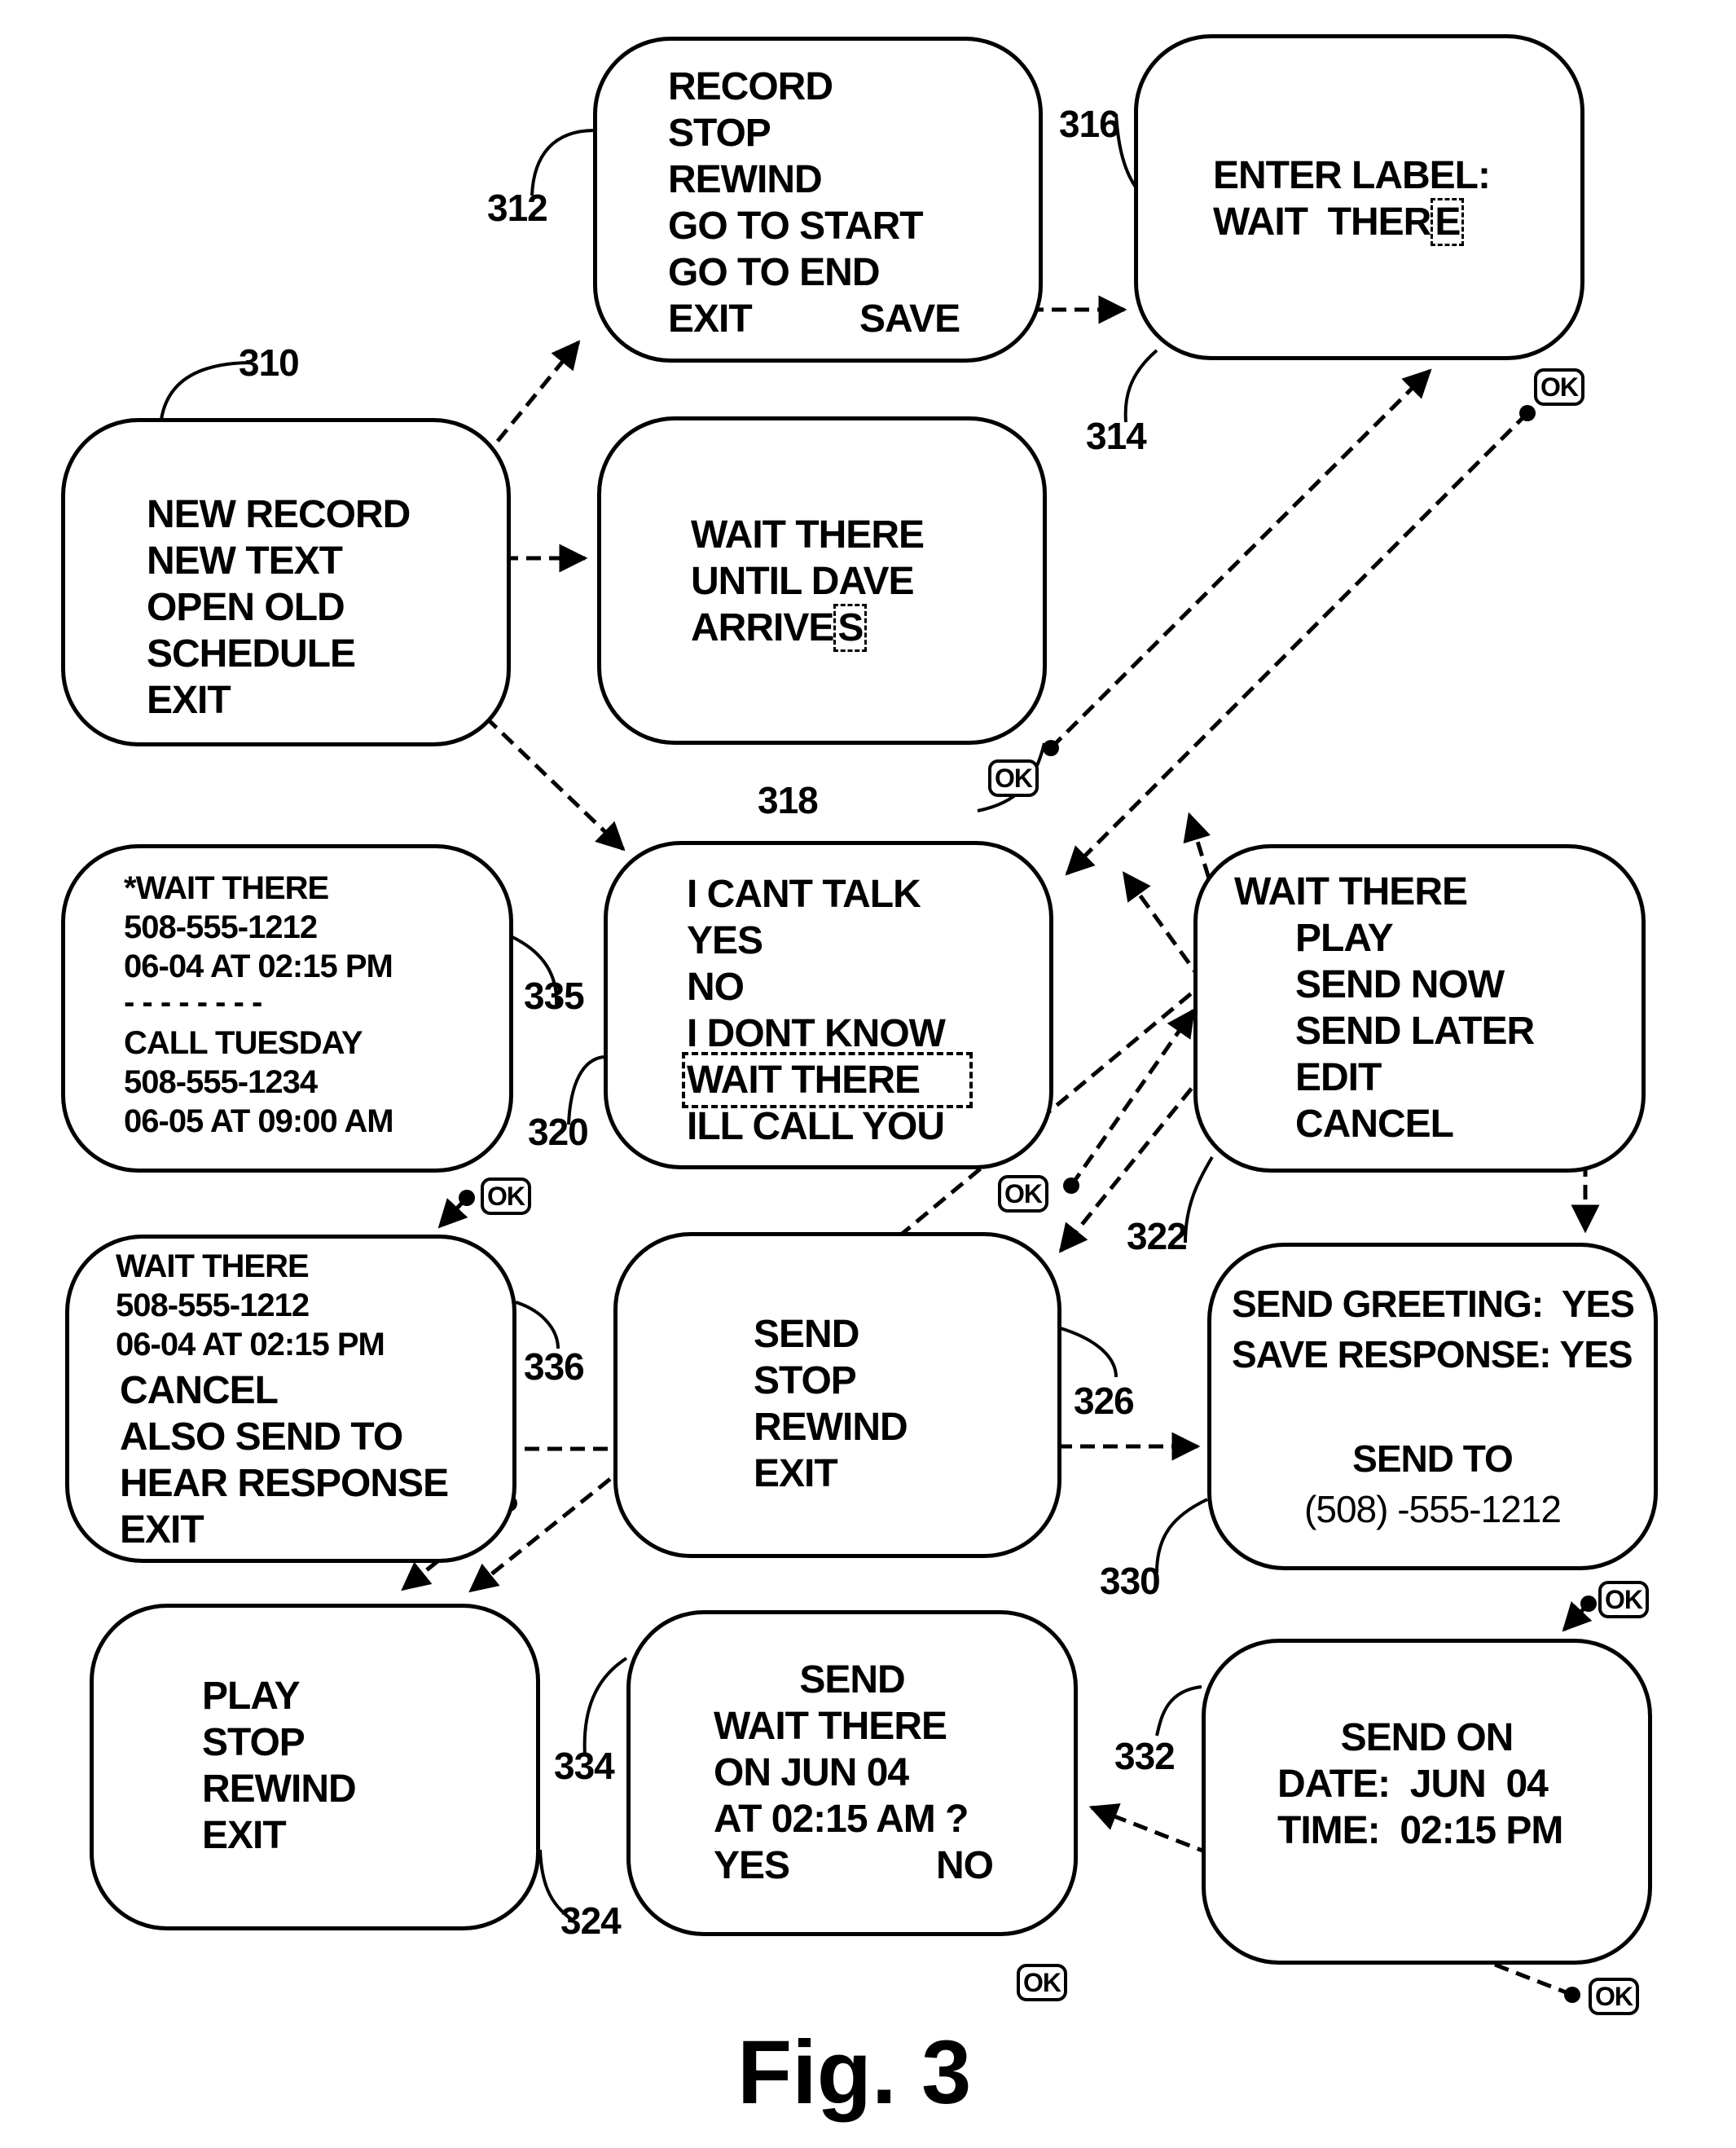 The width and height of the screenshot is (1736, 2148). Describe the element at coordinates (745, 179) in the screenshot. I see `menu-item-rewind: REWIND` at that location.